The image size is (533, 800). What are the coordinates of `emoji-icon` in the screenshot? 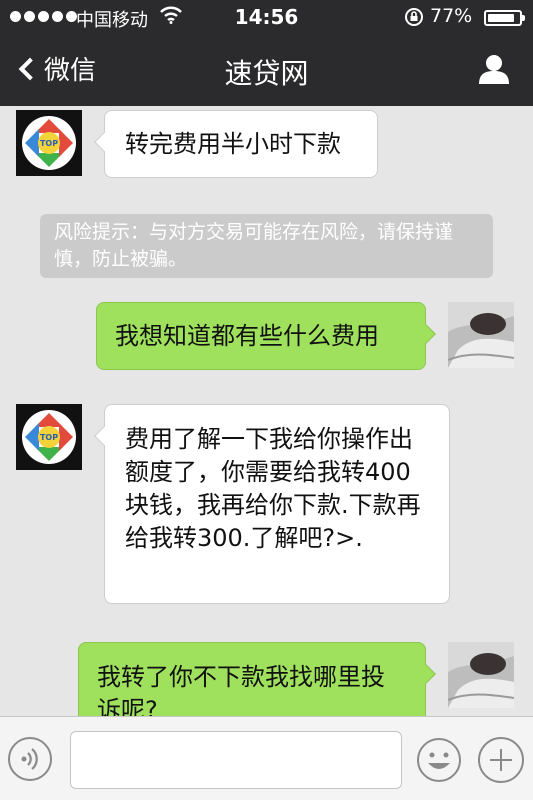 It's located at (439, 760).